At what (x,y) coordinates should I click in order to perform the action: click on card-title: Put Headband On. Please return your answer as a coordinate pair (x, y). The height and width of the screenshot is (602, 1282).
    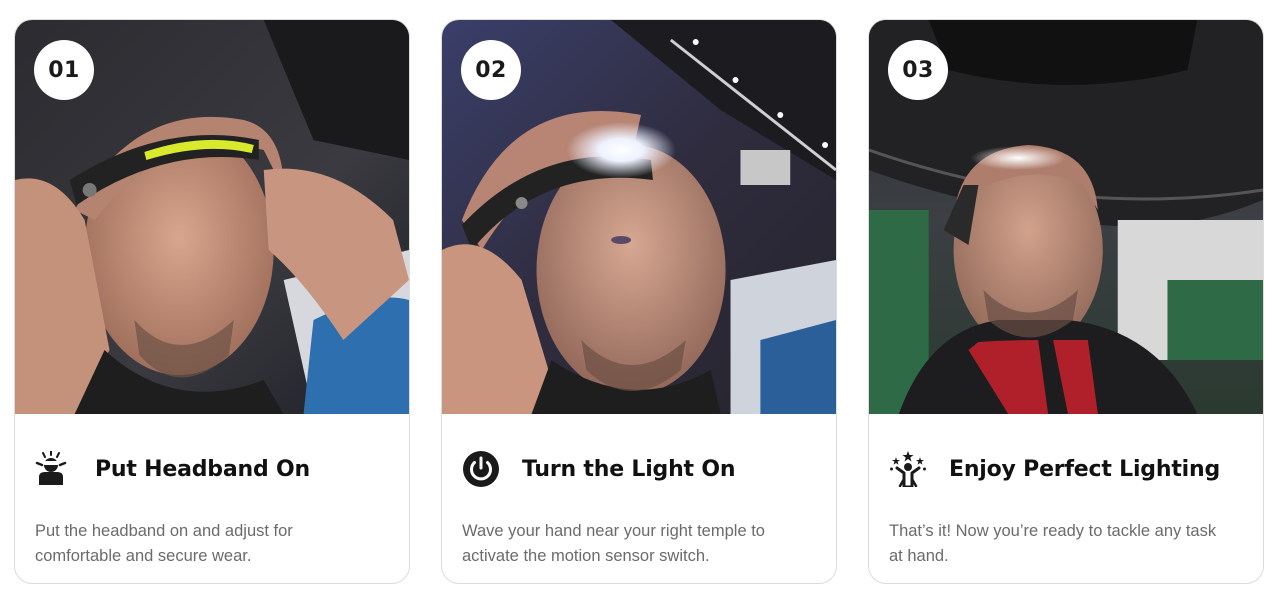
    Looking at the image, I should click on (202, 469).